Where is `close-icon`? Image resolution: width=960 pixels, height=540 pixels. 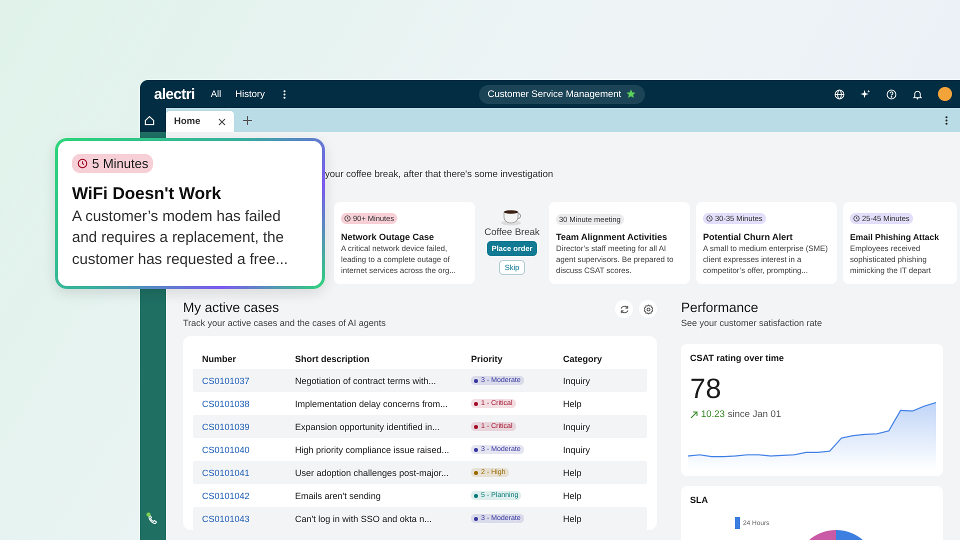
close-icon is located at coordinates (222, 122).